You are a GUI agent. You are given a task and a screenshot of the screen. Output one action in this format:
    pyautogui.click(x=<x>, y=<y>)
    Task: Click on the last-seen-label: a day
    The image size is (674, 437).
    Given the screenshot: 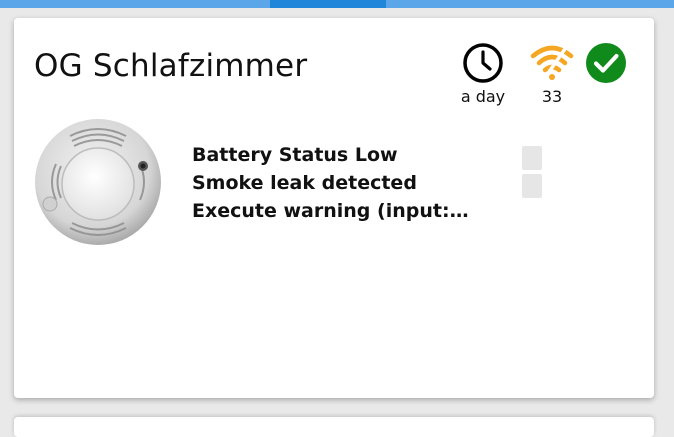 What is the action you would take?
    pyautogui.click(x=483, y=96)
    